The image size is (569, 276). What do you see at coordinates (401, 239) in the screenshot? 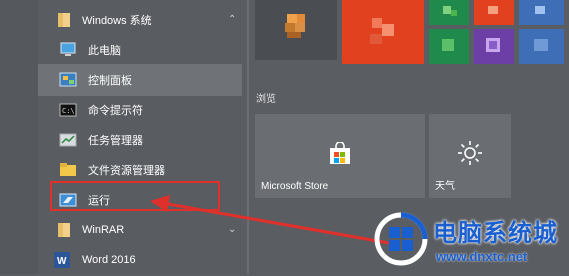
I see `watermark-logo-icon` at bounding box center [401, 239].